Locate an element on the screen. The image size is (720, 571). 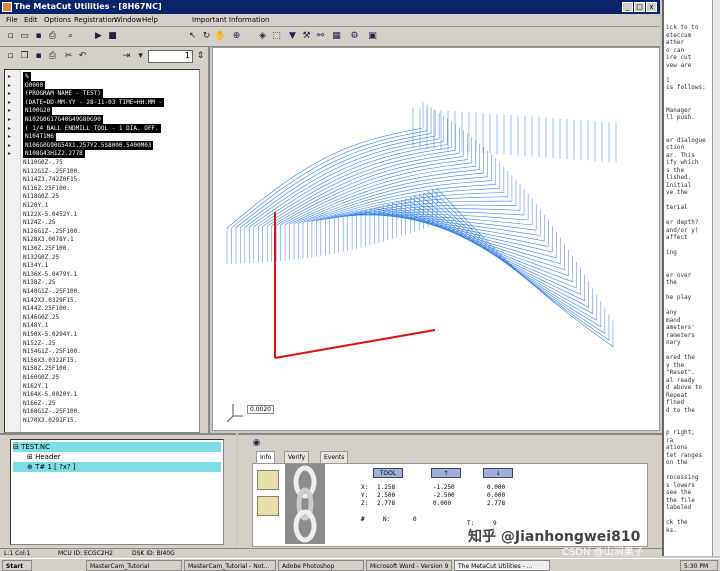
cut-icon: ✂ is located at coordinates (68, 56).